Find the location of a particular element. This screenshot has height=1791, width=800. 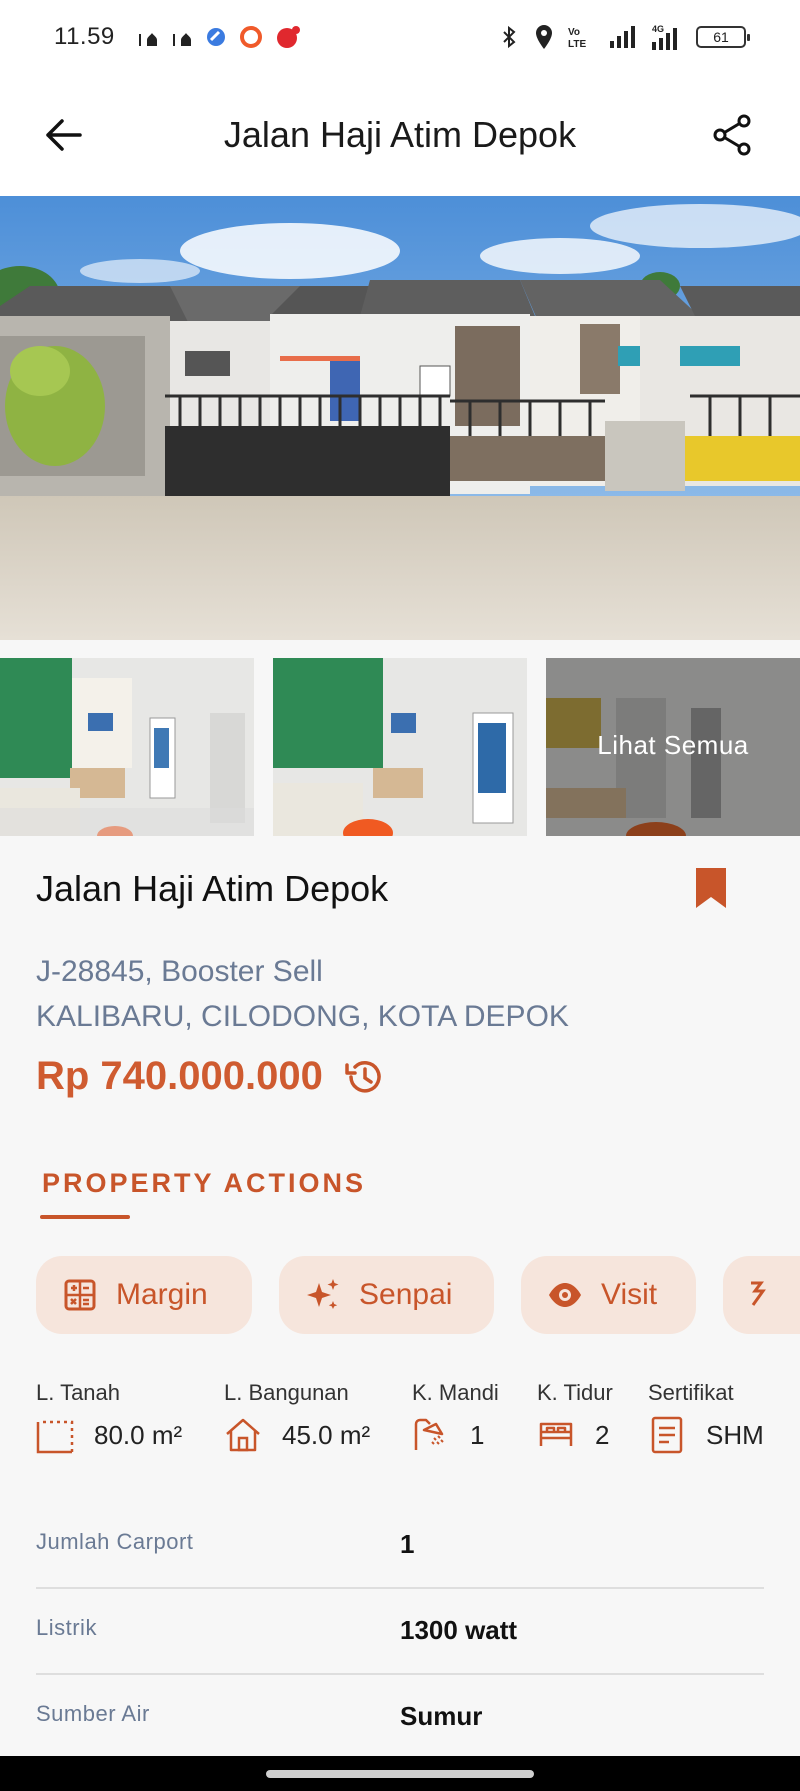

battery-indicator: 61 is located at coordinates (723, 37).